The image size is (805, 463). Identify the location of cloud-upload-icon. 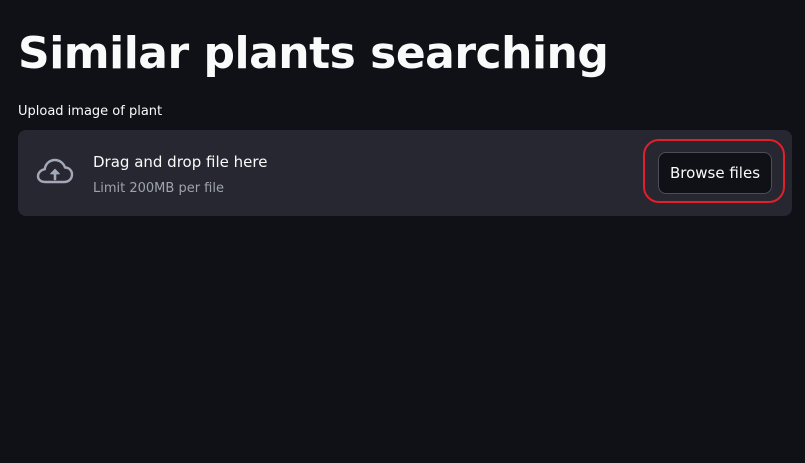
(55, 171).